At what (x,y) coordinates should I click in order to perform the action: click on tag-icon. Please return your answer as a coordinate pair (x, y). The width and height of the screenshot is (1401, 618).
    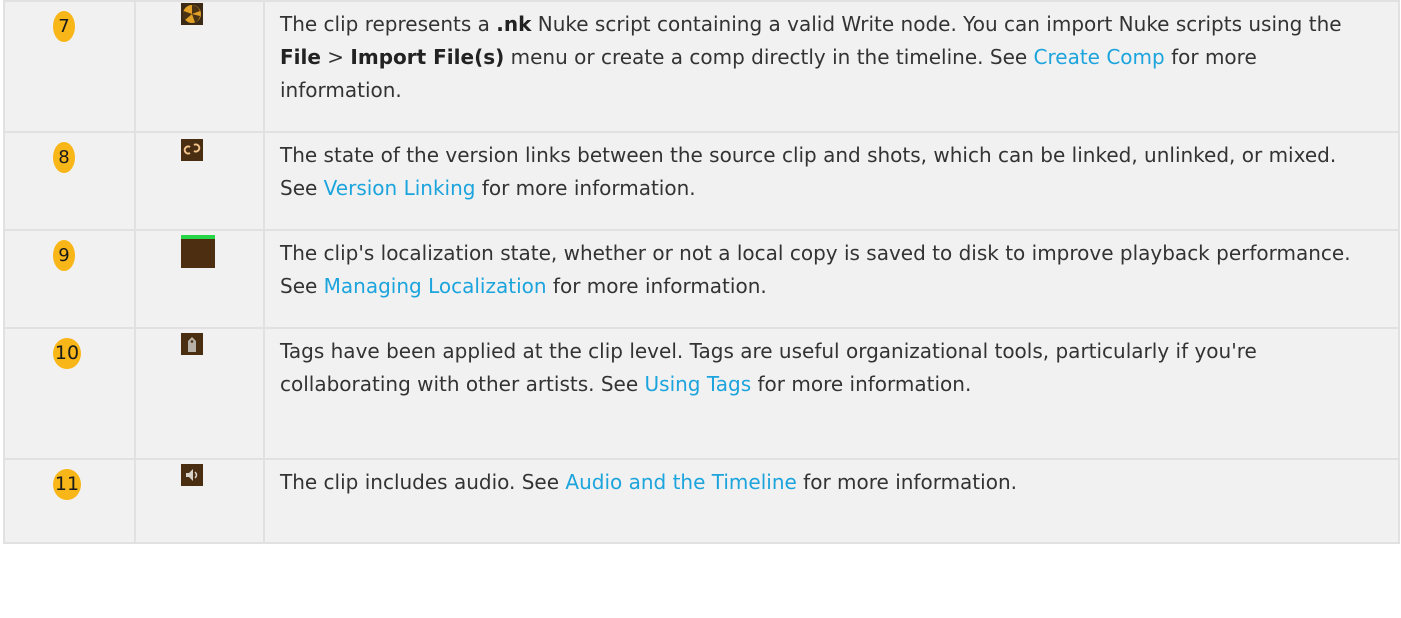
    Looking at the image, I should click on (192, 344).